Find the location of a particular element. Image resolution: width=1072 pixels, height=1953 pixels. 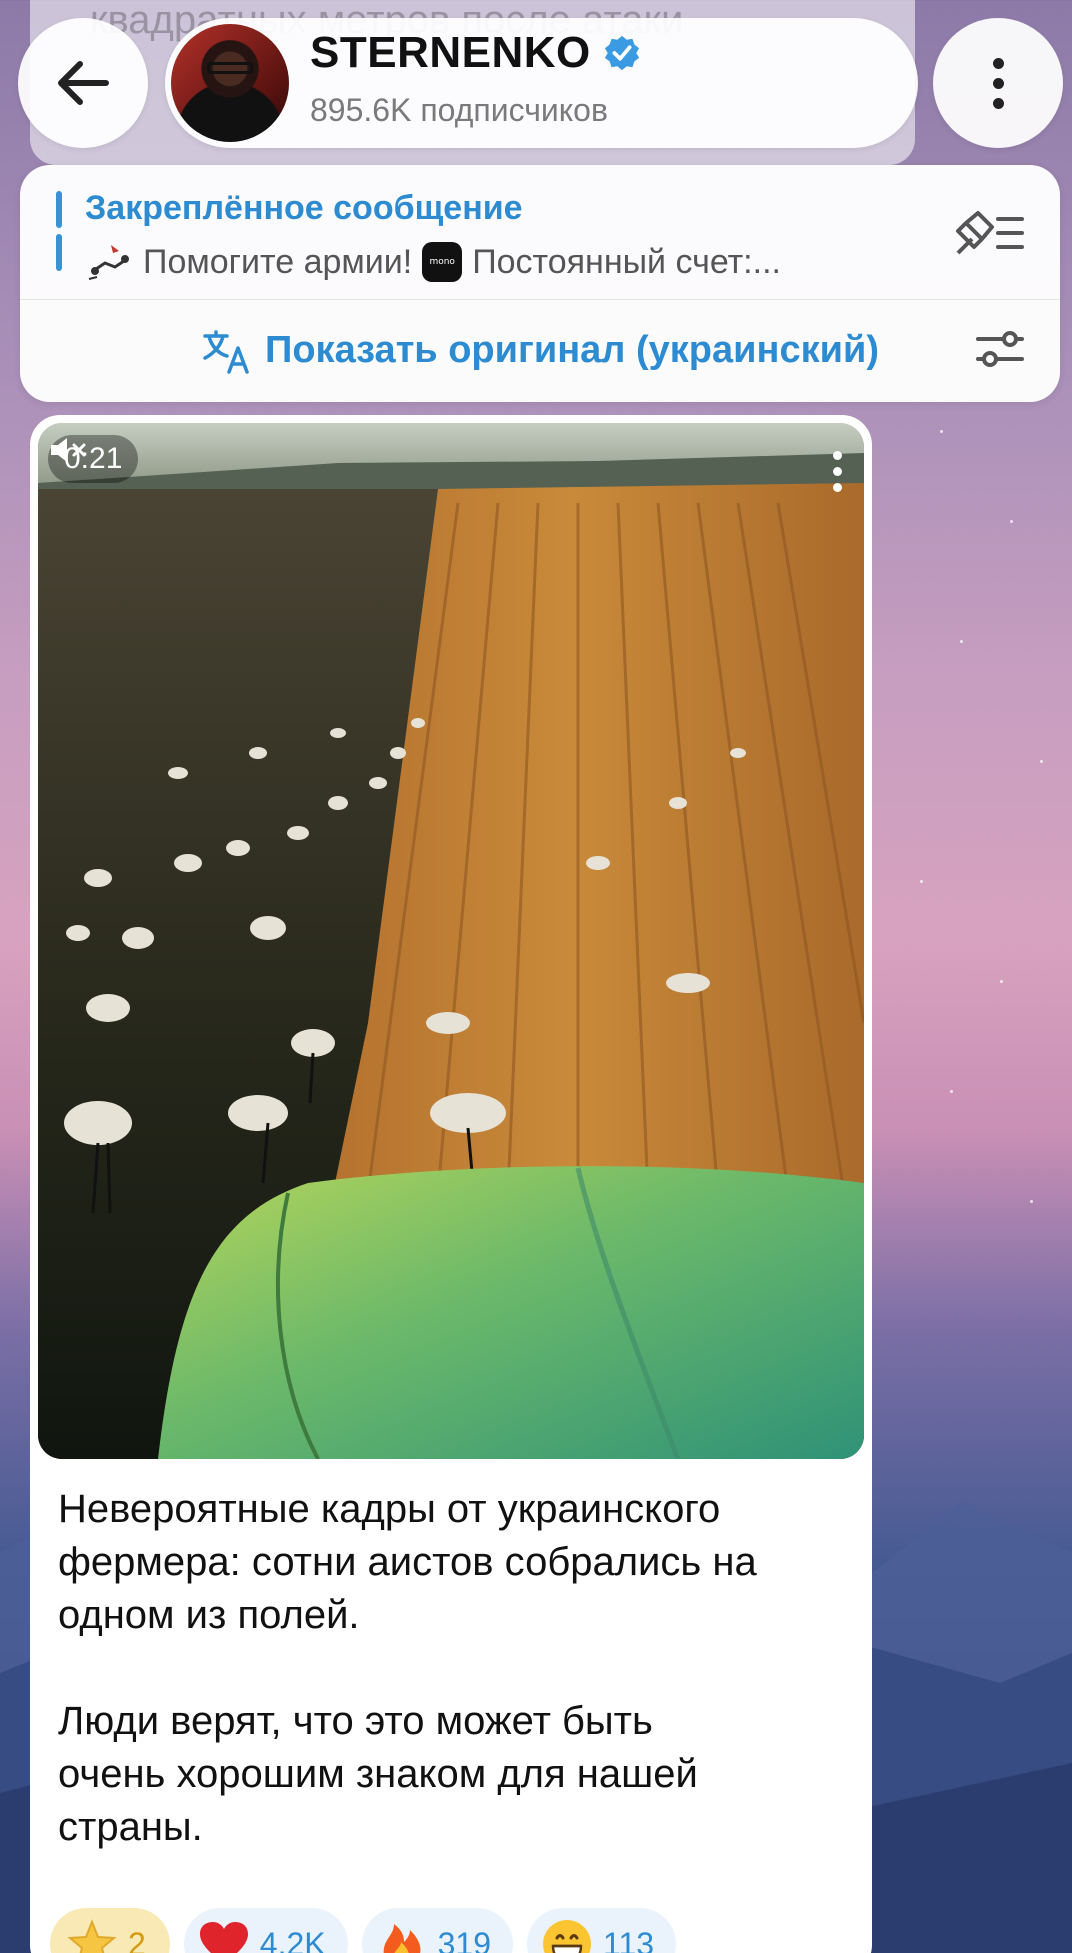

arrow-left-icon is located at coordinates (83, 83).